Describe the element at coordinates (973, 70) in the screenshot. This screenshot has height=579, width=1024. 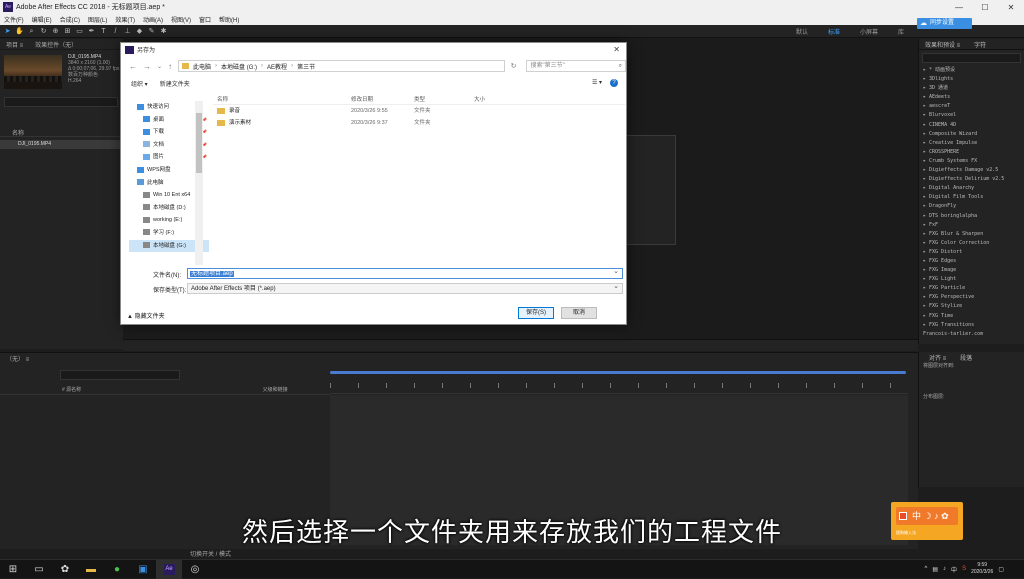
I see `effect-category-item: ▸ * 动画预设` at that location.